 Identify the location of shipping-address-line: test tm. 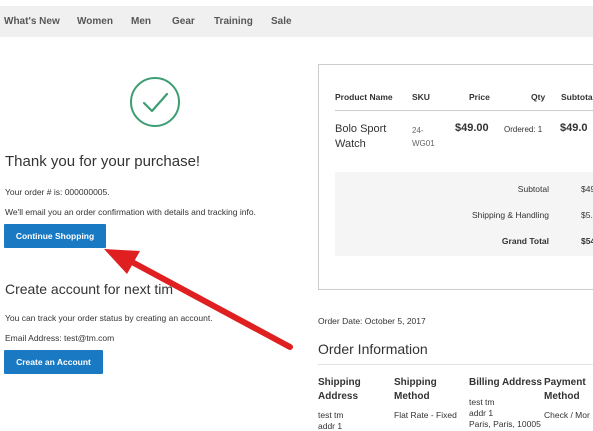
(331, 415).